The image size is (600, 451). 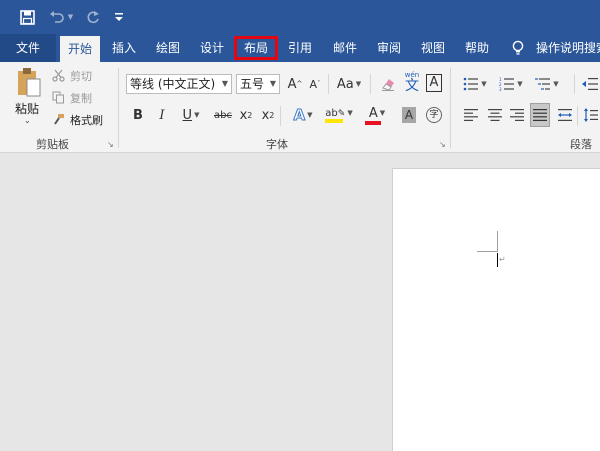 What do you see at coordinates (81, 76) in the screenshot?
I see `cut-label: 剪切` at bounding box center [81, 76].